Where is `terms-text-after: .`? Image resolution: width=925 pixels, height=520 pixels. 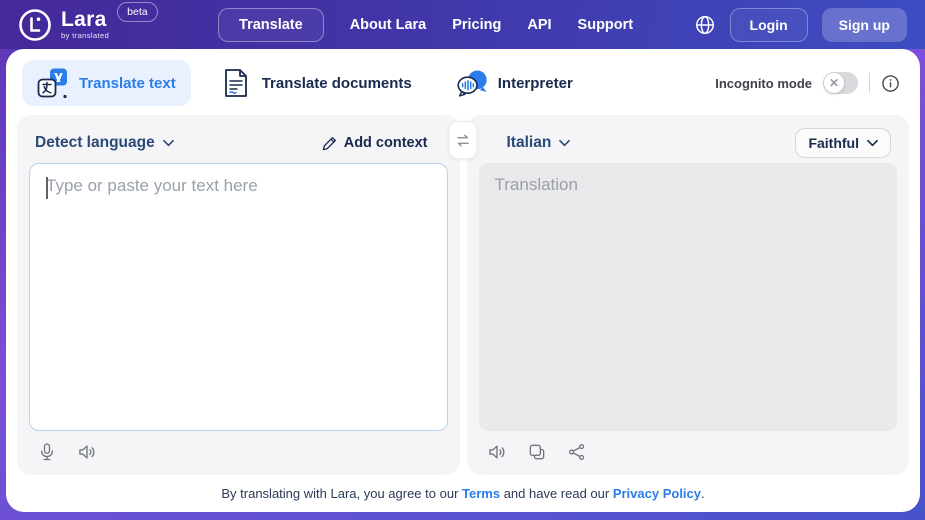
terms-text-after: . is located at coordinates (703, 493).